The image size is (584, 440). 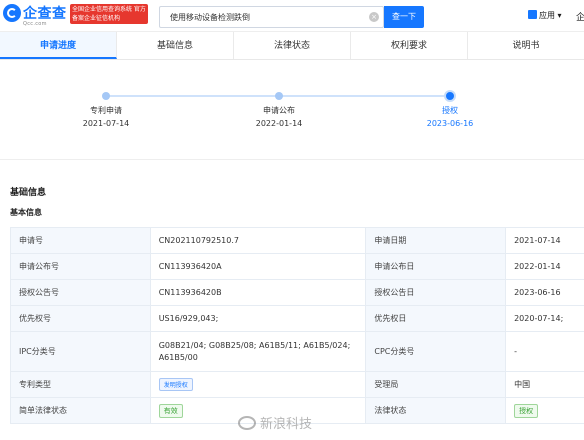 I want to click on field-label: 受理局, so click(x=436, y=384).